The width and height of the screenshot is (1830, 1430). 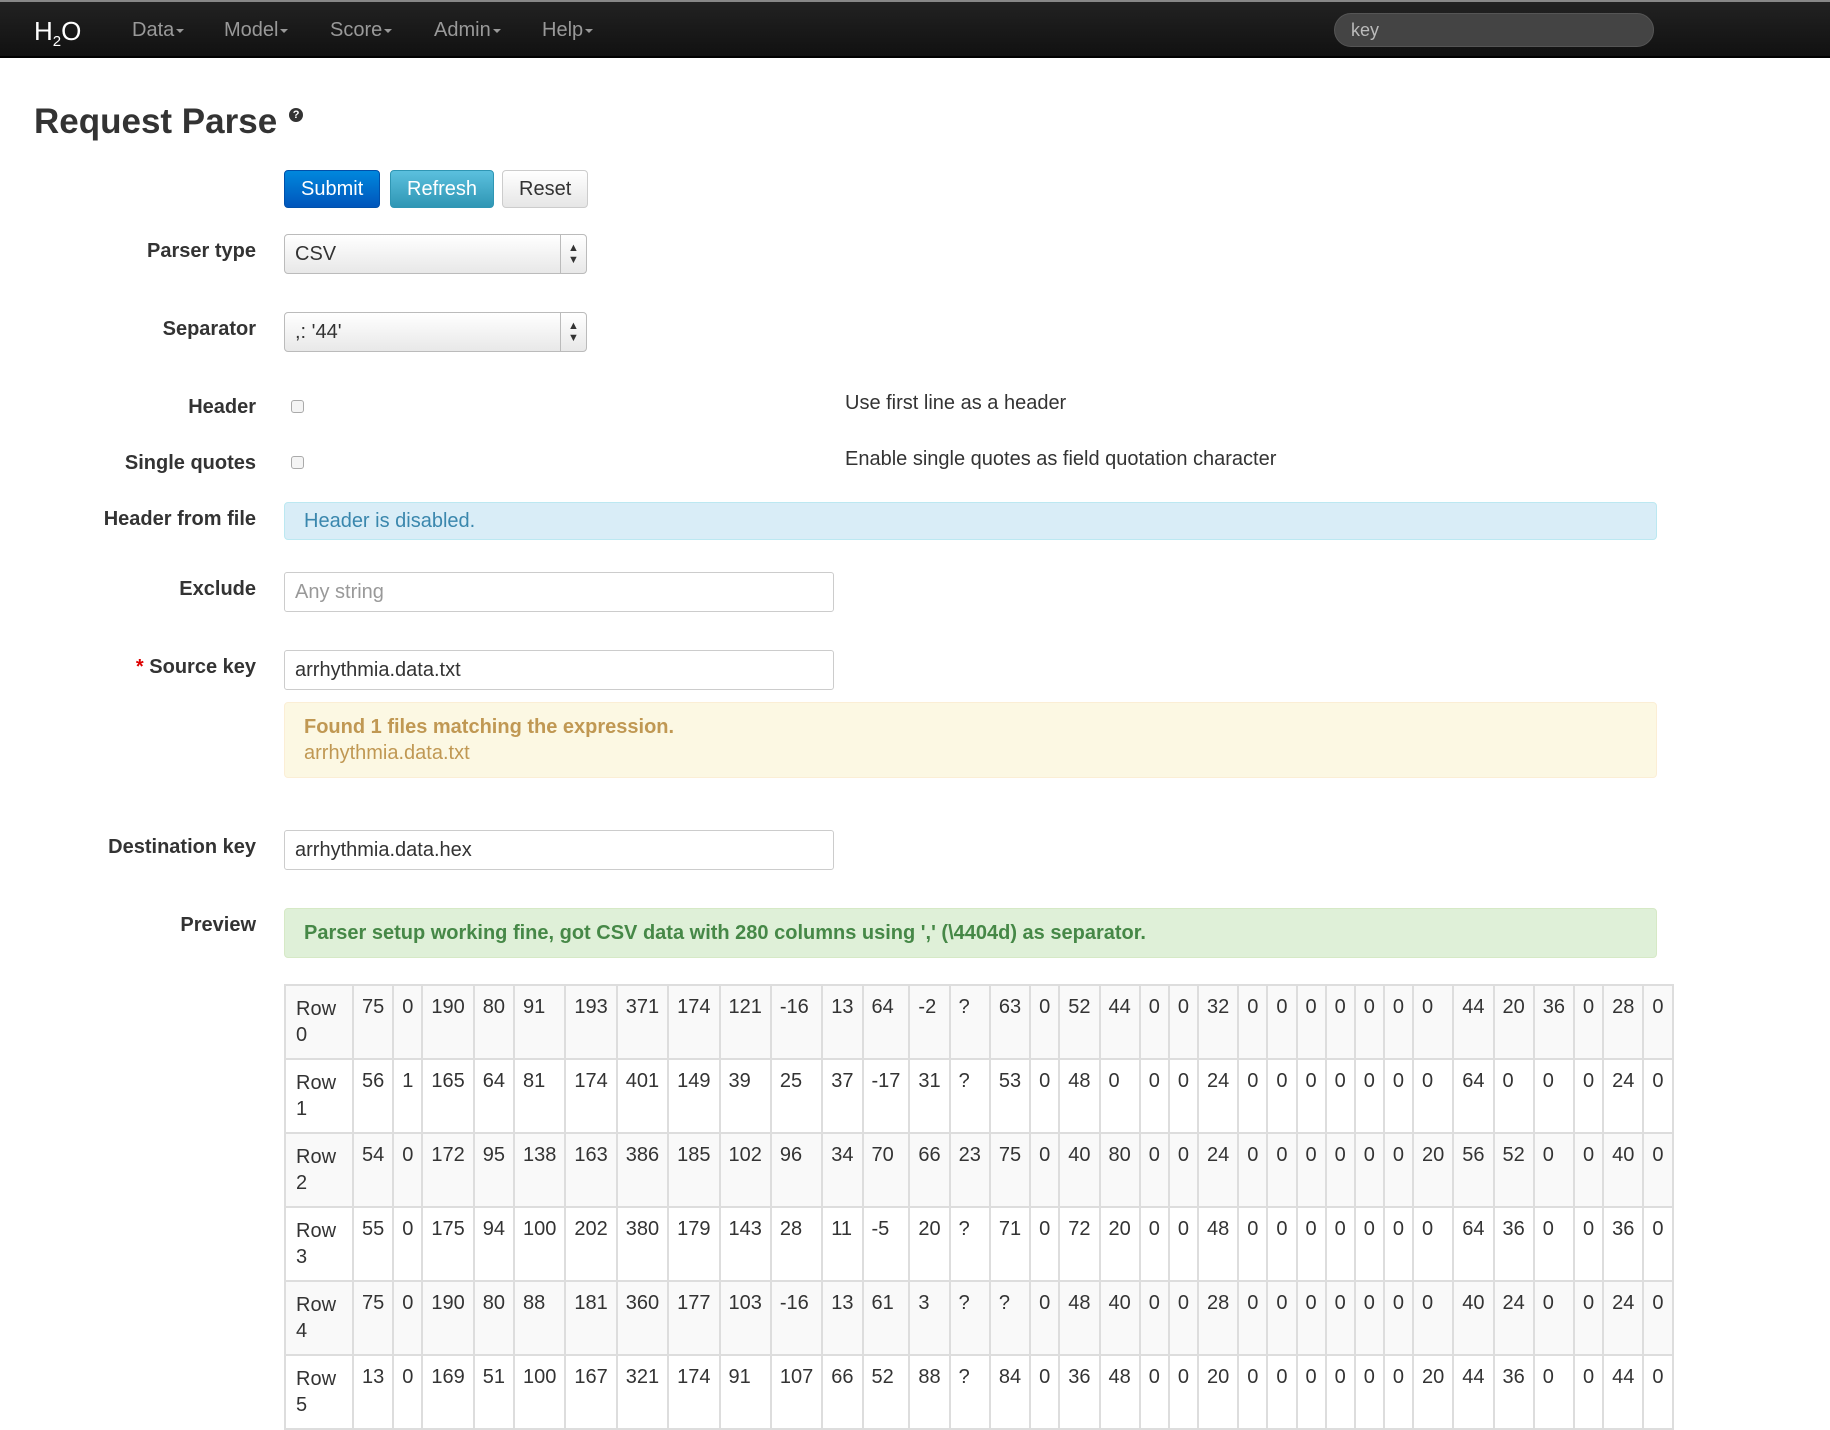 I want to click on single-quotes-checkbox, so click(x=297, y=462).